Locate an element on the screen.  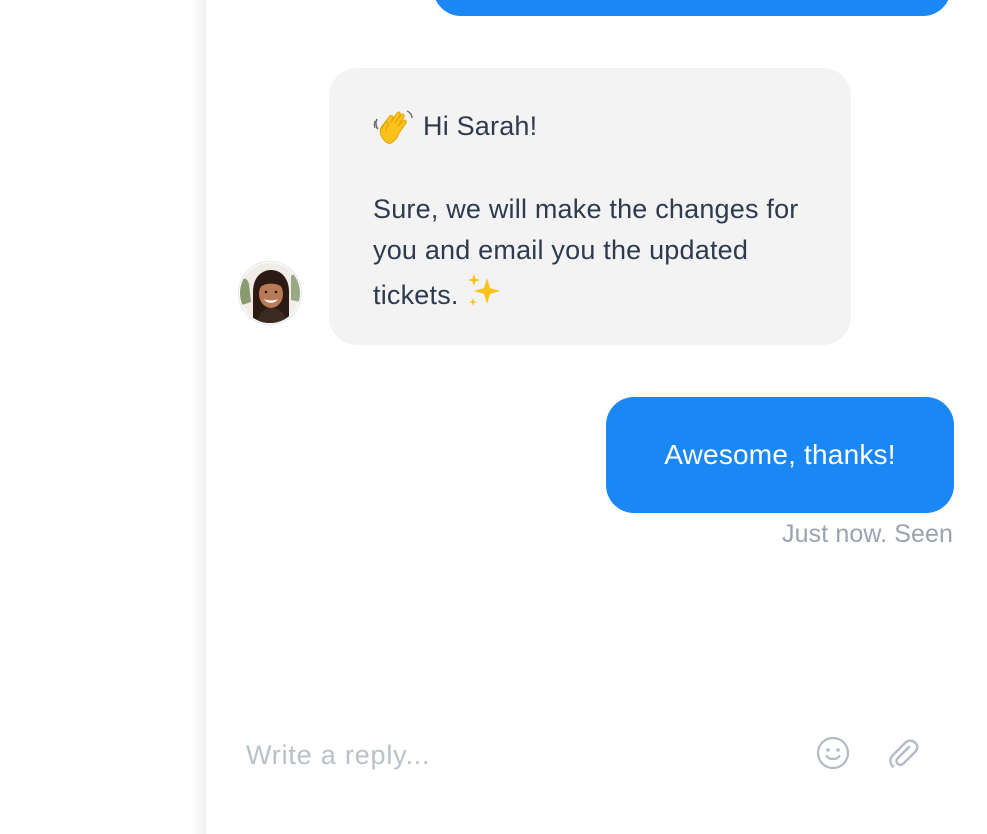
message-status: Just now. Seen is located at coordinates (867, 534).